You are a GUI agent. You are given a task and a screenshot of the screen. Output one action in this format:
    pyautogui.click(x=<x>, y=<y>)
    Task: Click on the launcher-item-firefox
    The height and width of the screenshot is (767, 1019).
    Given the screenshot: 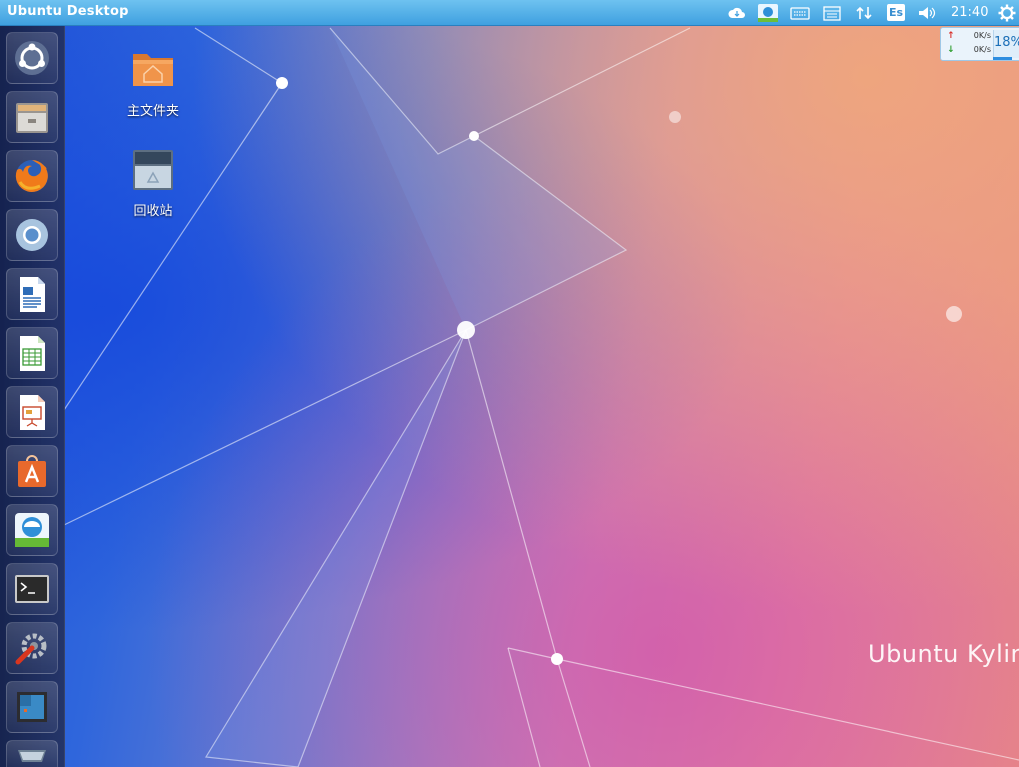 What is the action you would take?
    pyautogui.click(x=32, y=176)
    